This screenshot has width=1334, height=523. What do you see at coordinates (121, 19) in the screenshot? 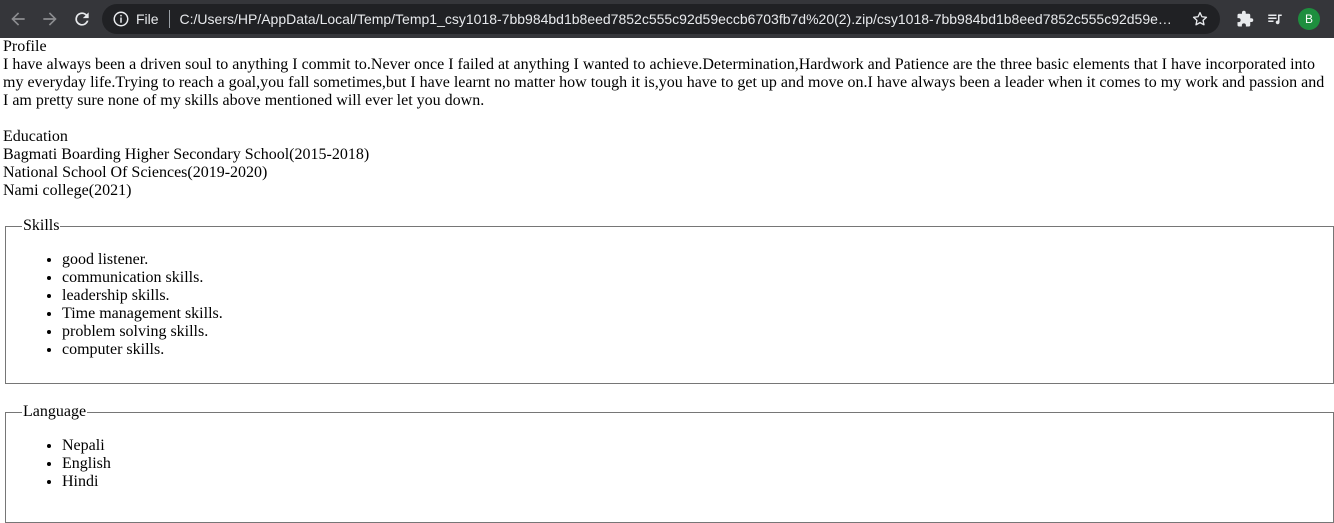
I see `info-icon` at bounding box center [121, 19].